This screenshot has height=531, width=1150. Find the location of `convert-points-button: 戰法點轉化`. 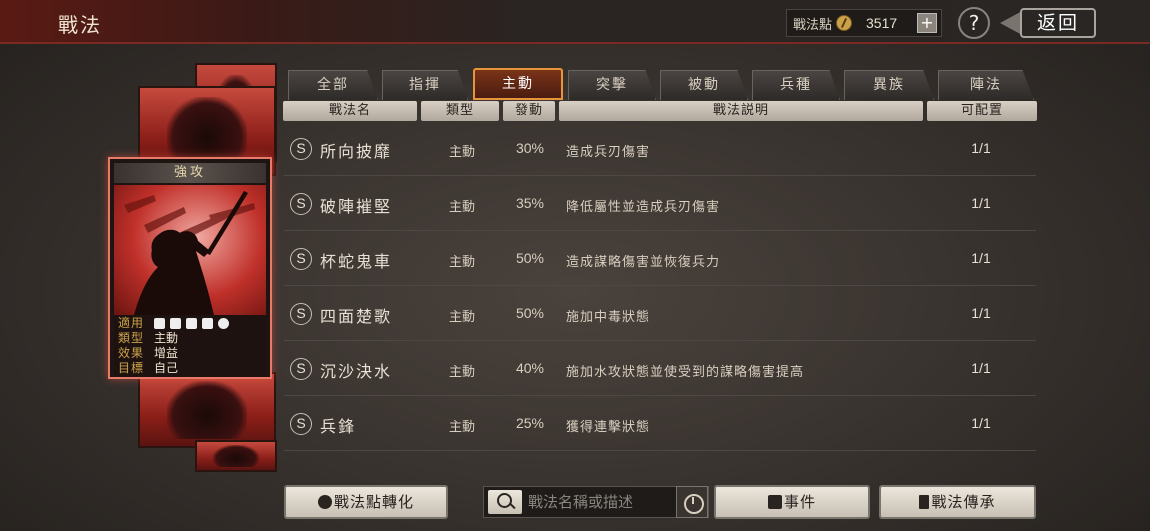

convert-points-button: 戰法點轉化 is located at coordinates (366, 502).